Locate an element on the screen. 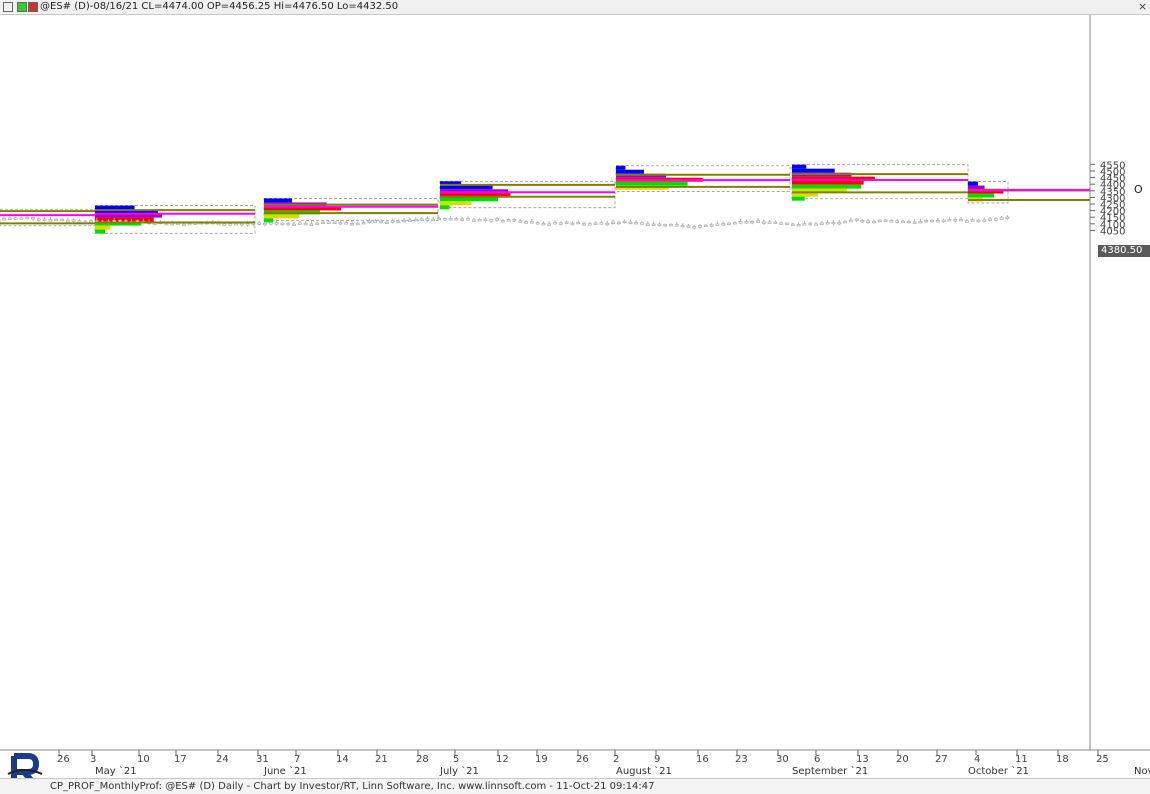  x-tick-label: 28 is located at coordinates (422, 759).